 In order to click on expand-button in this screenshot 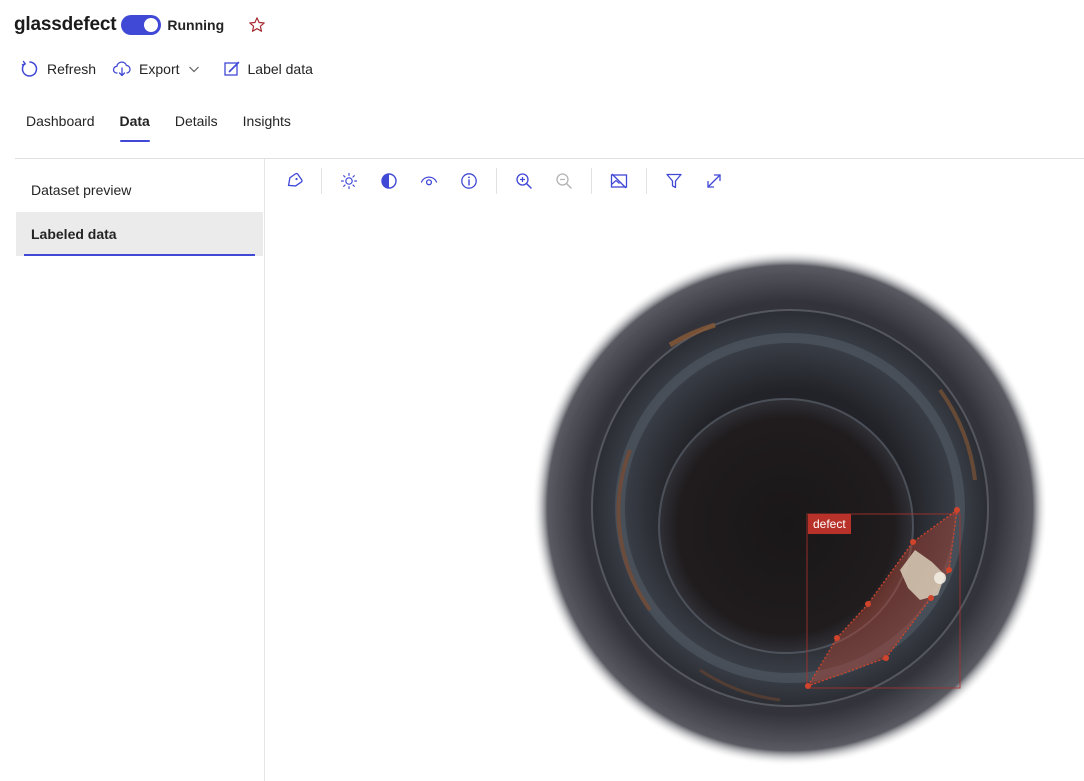, I will do `click(714, 181)`.